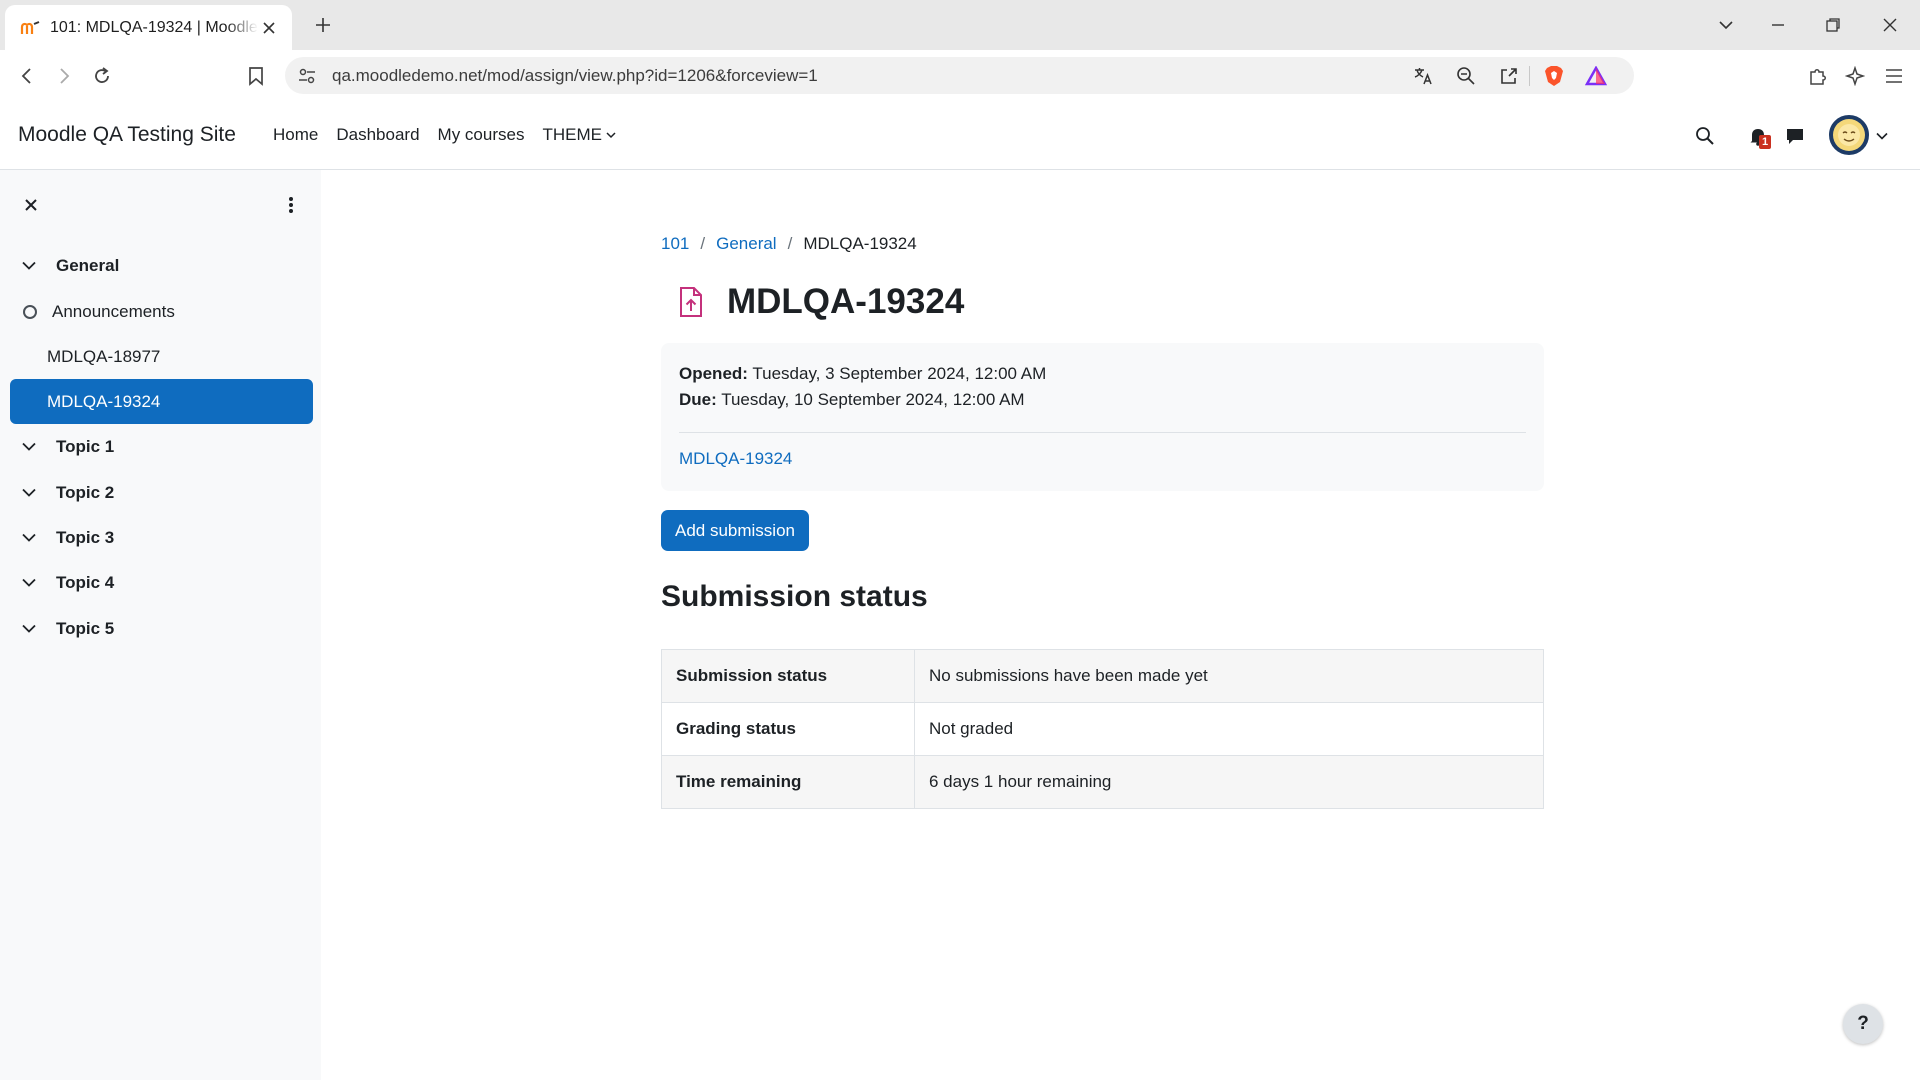 This screenshot has height=1080, width=1920. What do you see at coordinates (161, 265) in the screenshot?
I see `course-index-section-general: General` at bounding box center [161, 265].